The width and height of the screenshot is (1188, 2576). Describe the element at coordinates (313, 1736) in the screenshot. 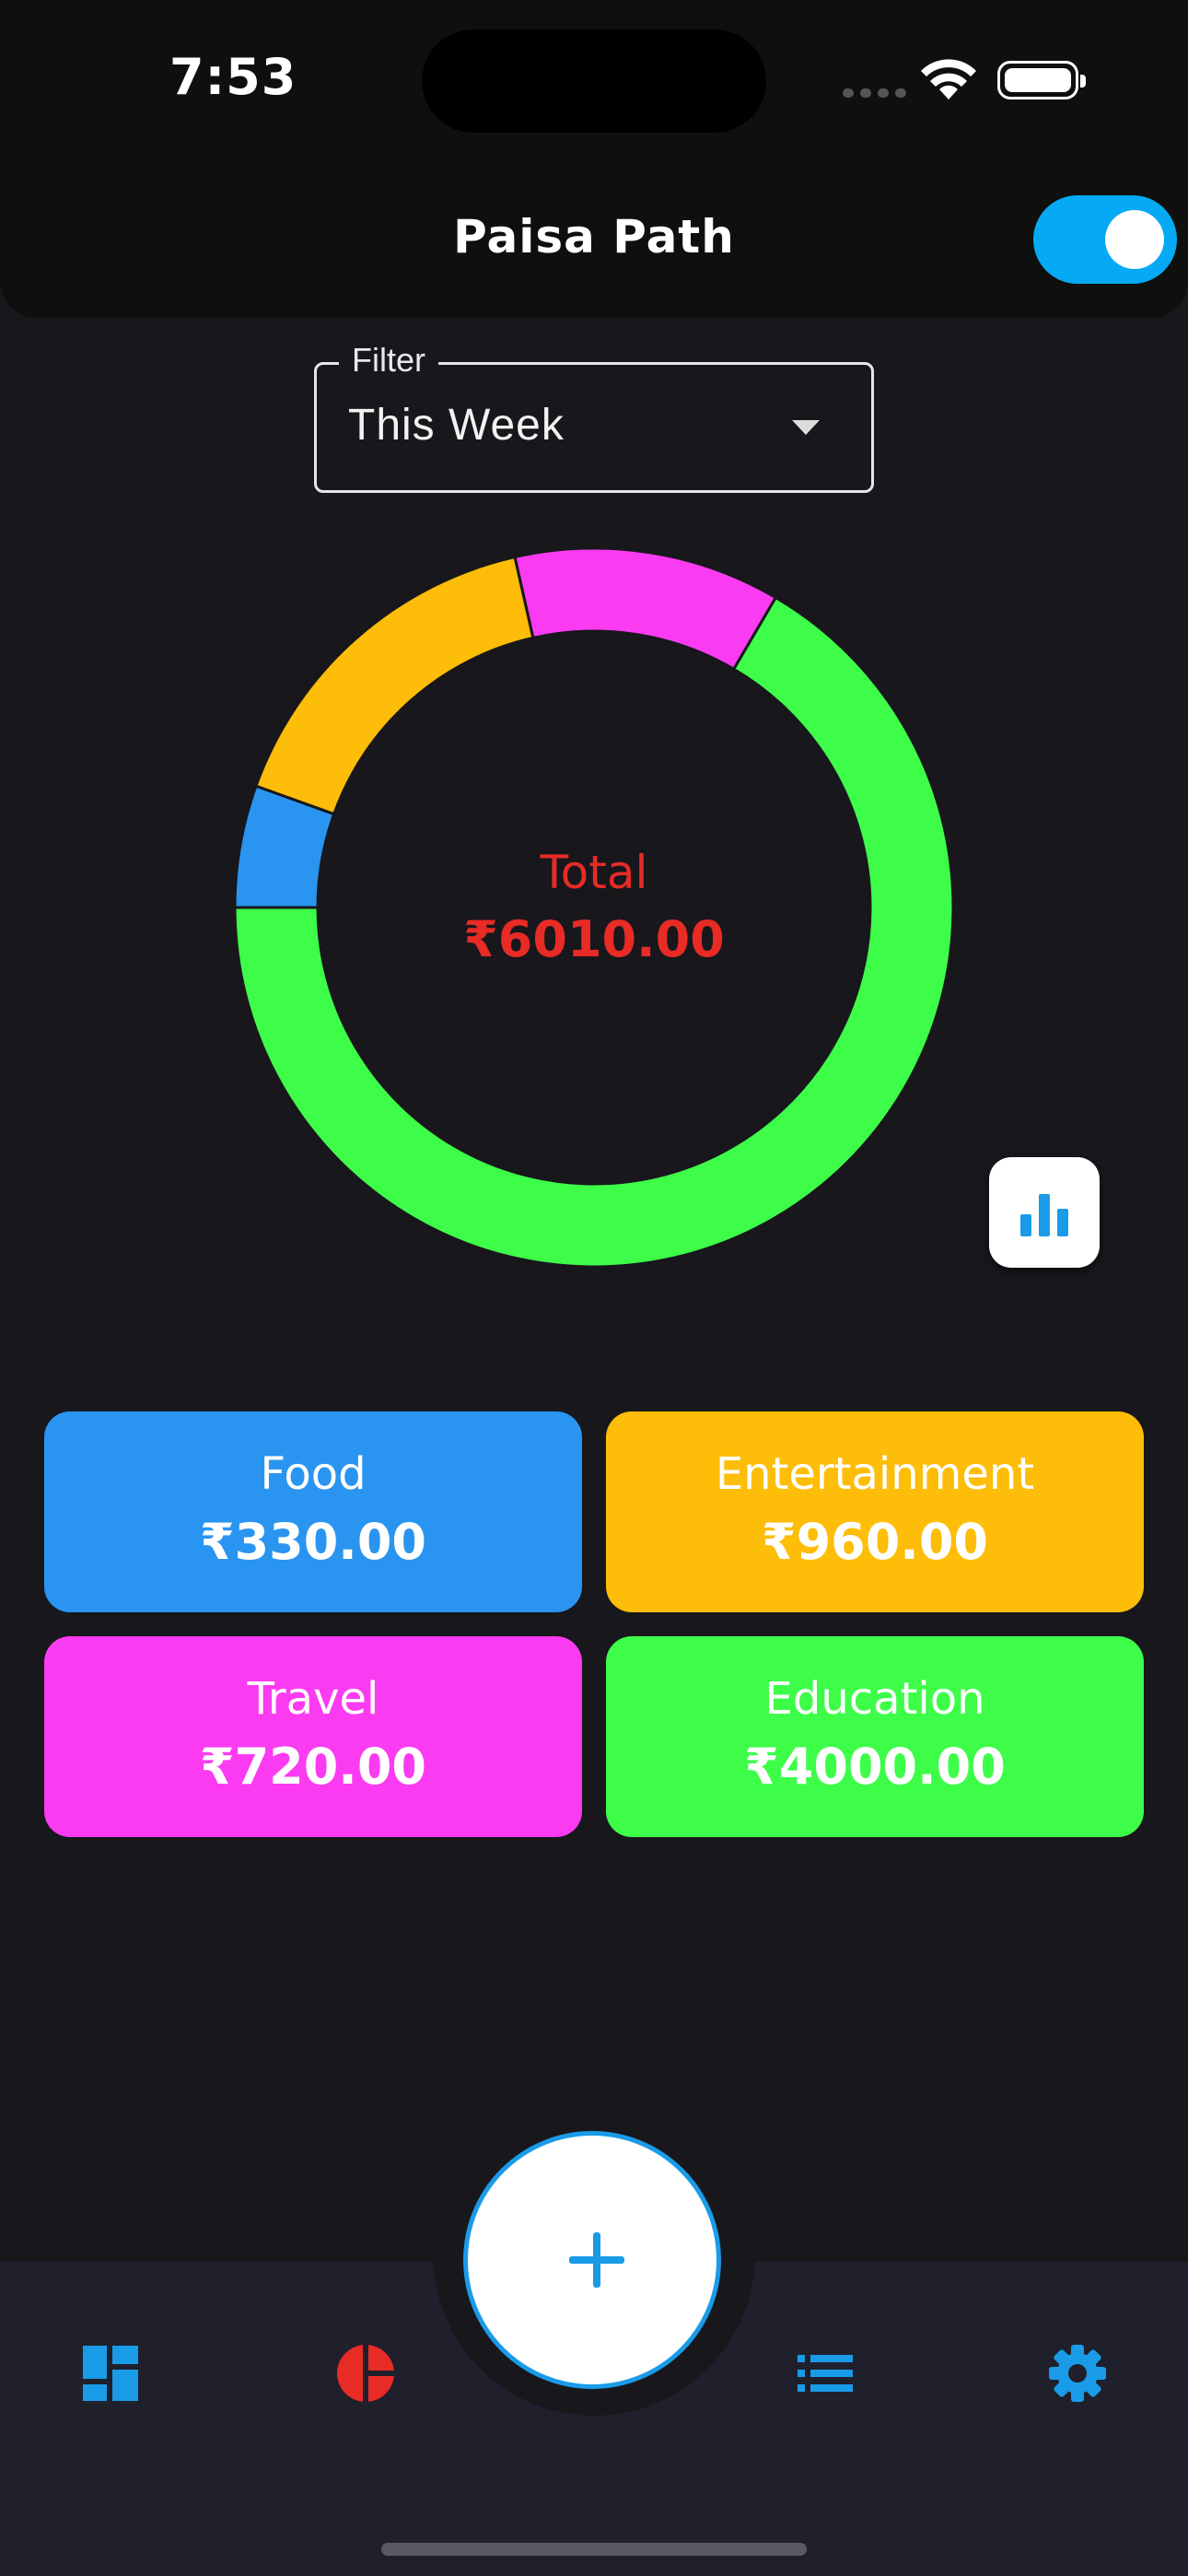

I see `category-card-travel: Travel ₹720.00` at that location.